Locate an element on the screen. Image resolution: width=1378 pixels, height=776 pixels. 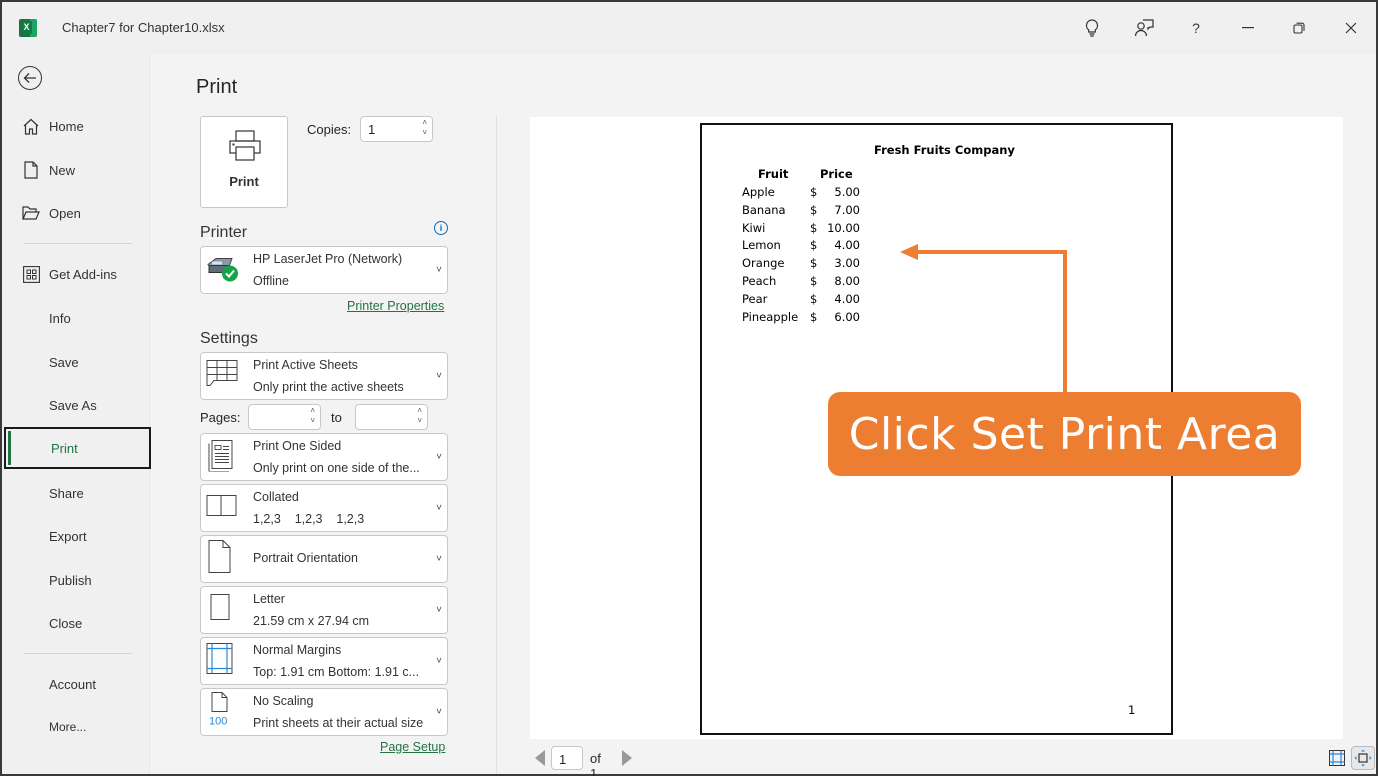
one-sided-page-icon is located at coordinates (221, 457).